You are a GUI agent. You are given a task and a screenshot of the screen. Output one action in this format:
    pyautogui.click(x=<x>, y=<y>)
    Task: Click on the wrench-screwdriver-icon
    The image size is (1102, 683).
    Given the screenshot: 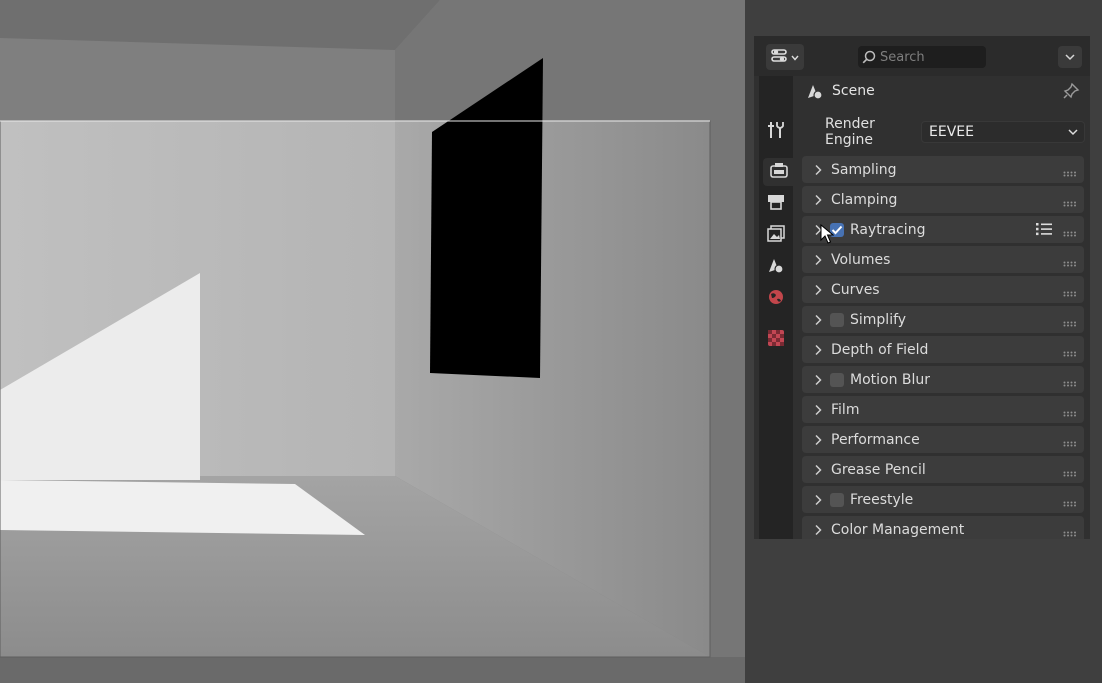 What is the action you would take?
    pyautogui.click(x=776, y=132)
    